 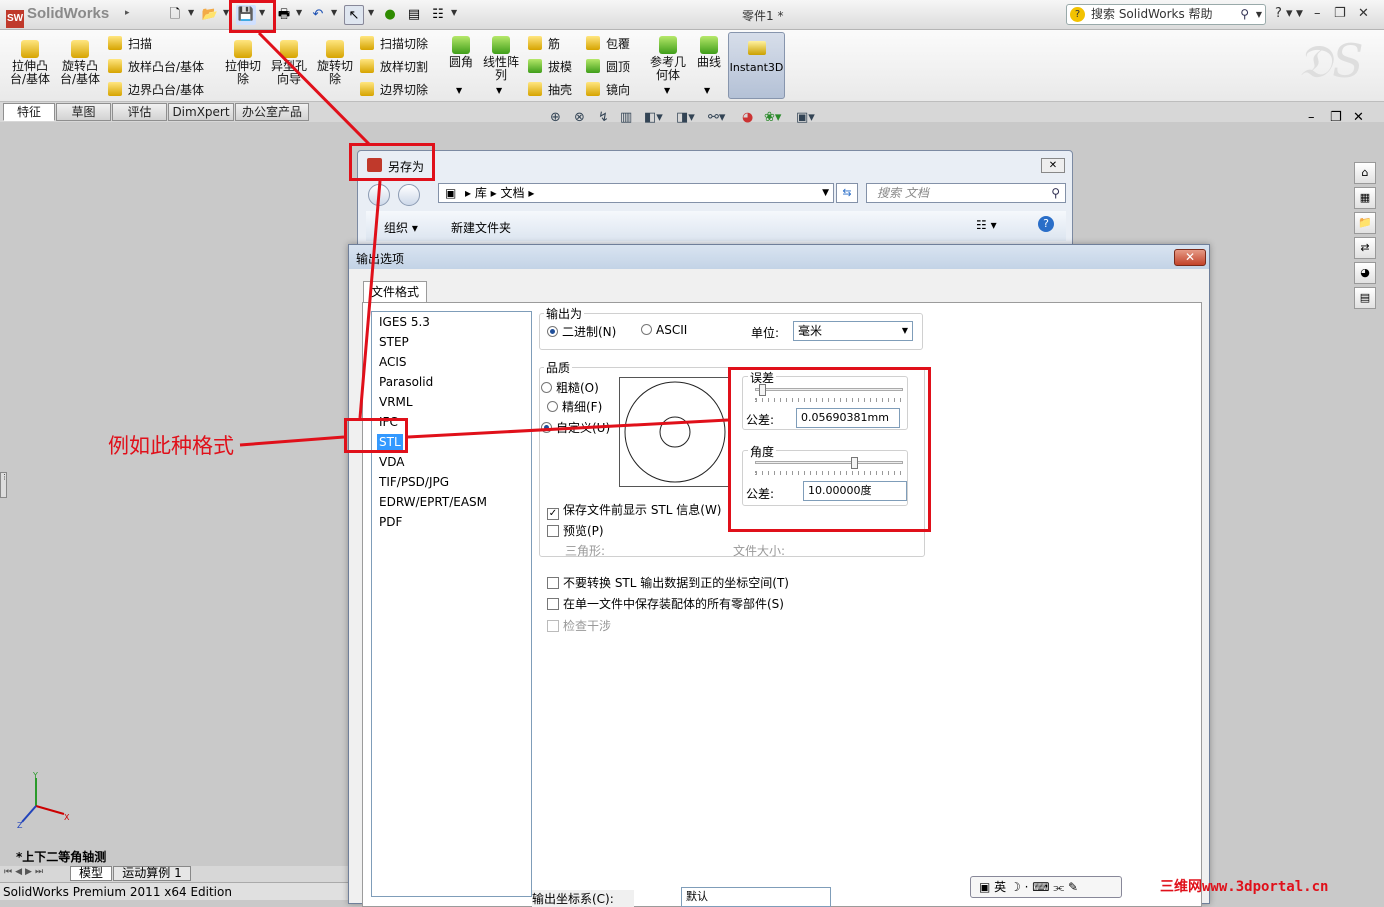 What do you see at coordinates (603, 117) in the screenshot?
I see `previous-view-icon: ↯` at bounding box center [603, 117].